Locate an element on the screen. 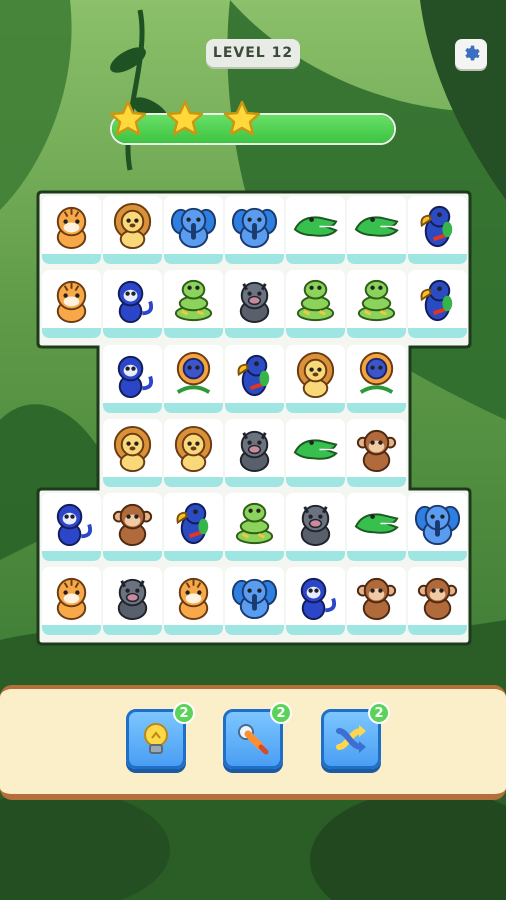  bomb-button: 2 is located at coordinates (257, 735).